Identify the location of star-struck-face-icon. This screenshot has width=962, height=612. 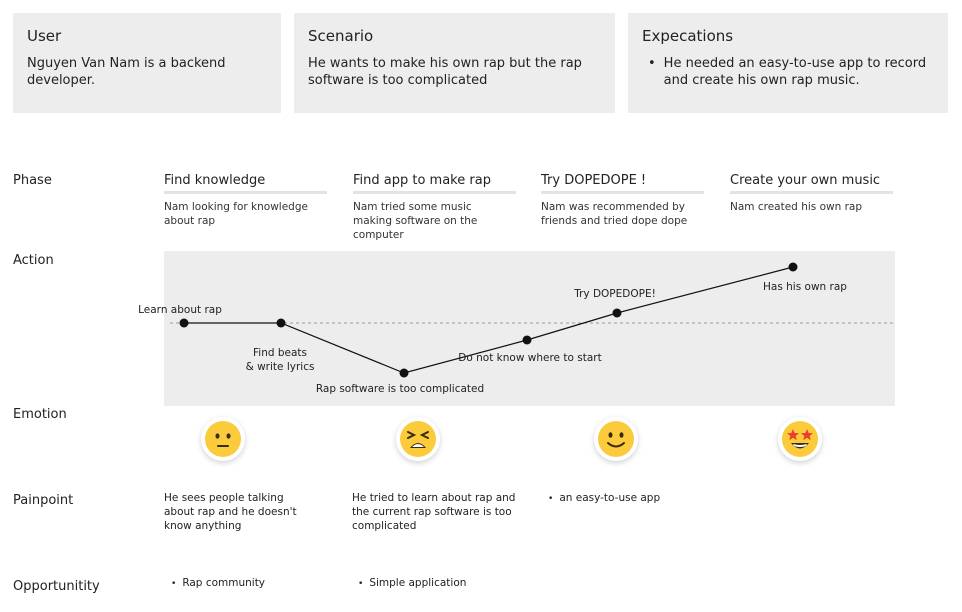
(800, 439).